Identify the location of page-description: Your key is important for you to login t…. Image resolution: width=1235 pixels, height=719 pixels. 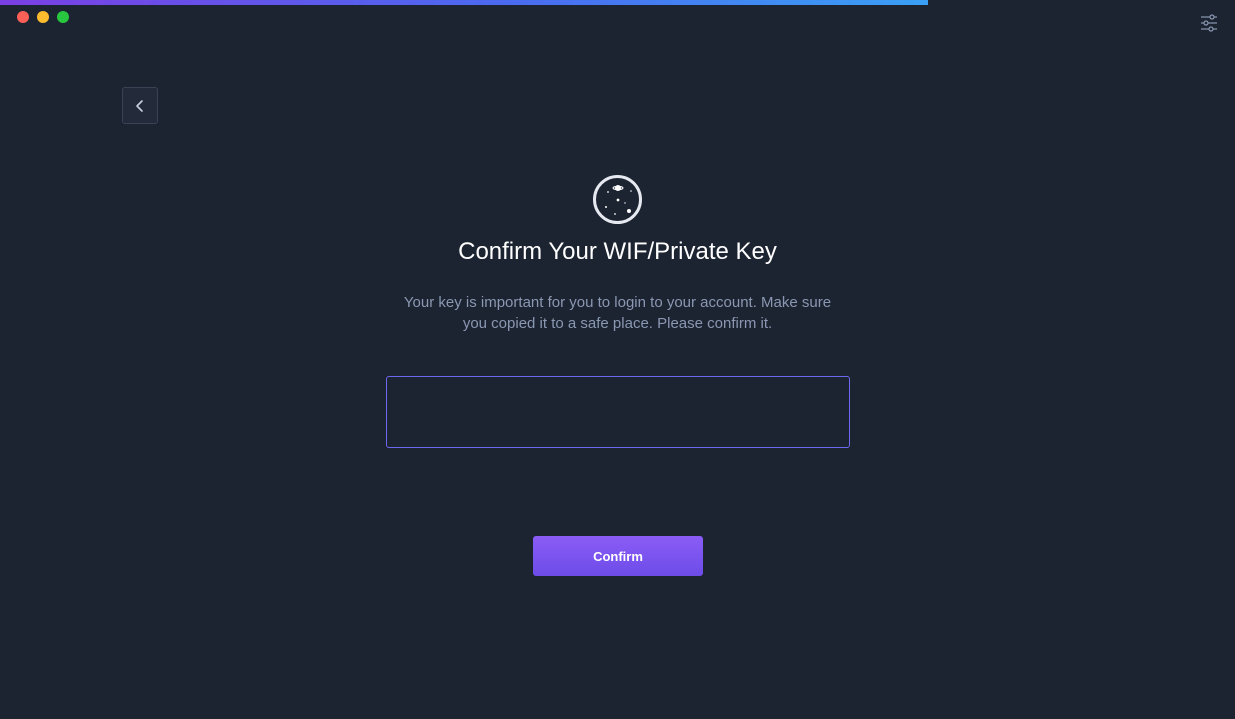
(617, 313).